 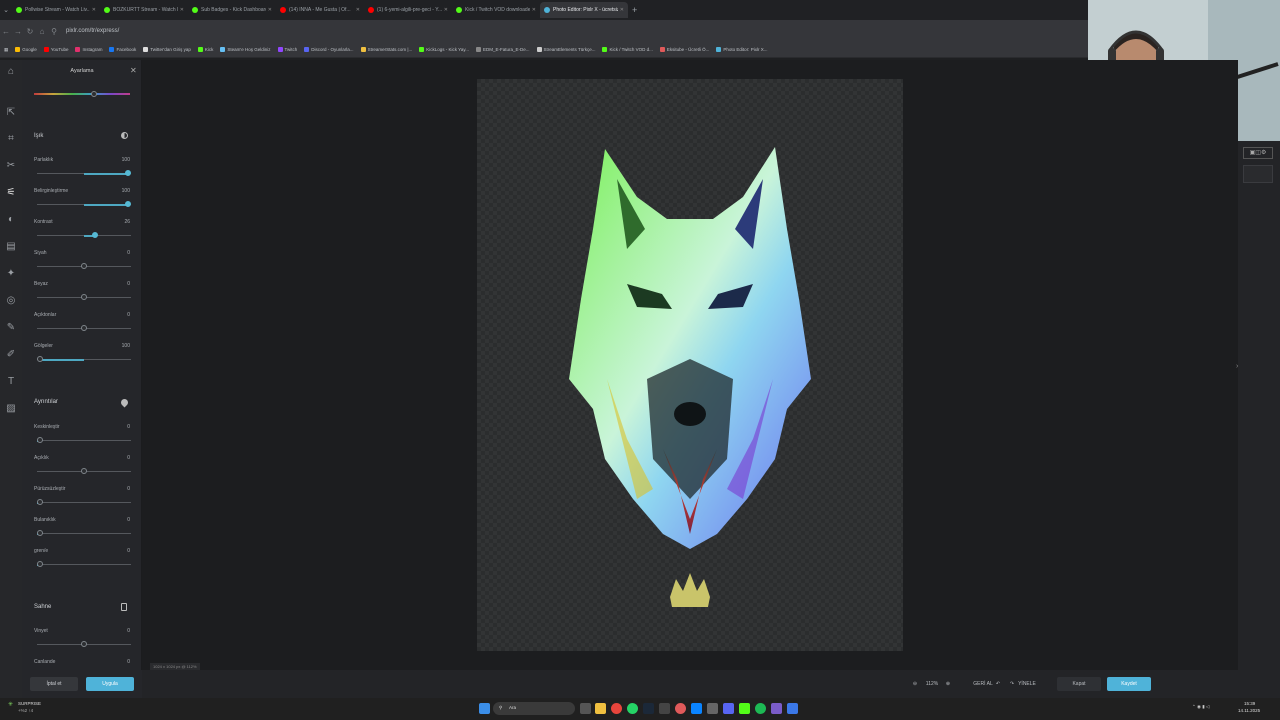 What do you see at coordinates (1249, 710) in the screenshot?
I see `clock-date: 14.11.2025` at bounding box center [1249, 710].